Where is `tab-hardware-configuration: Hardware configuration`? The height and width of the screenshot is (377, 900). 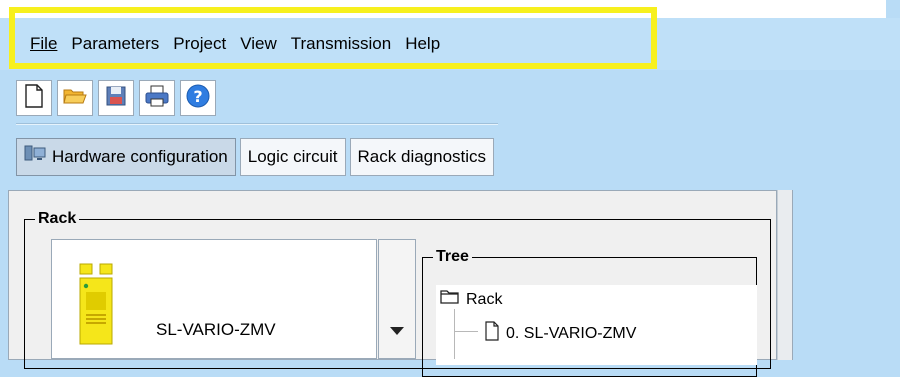 tab-hardware-configuration: Hardware configuration is located at coordinates (126, 157).